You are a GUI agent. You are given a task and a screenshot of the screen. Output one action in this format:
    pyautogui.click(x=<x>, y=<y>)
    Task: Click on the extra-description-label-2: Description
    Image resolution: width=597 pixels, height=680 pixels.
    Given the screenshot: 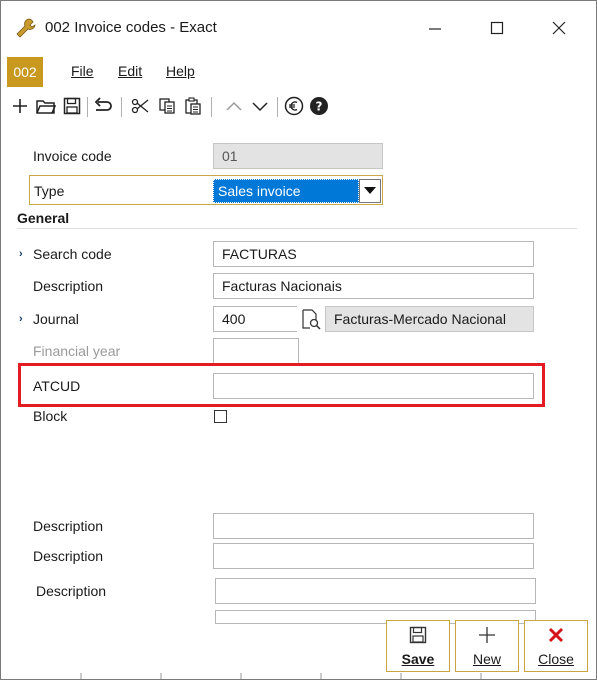 What is the action you would take?
    pyautogui.click(x=68, y=556)
    